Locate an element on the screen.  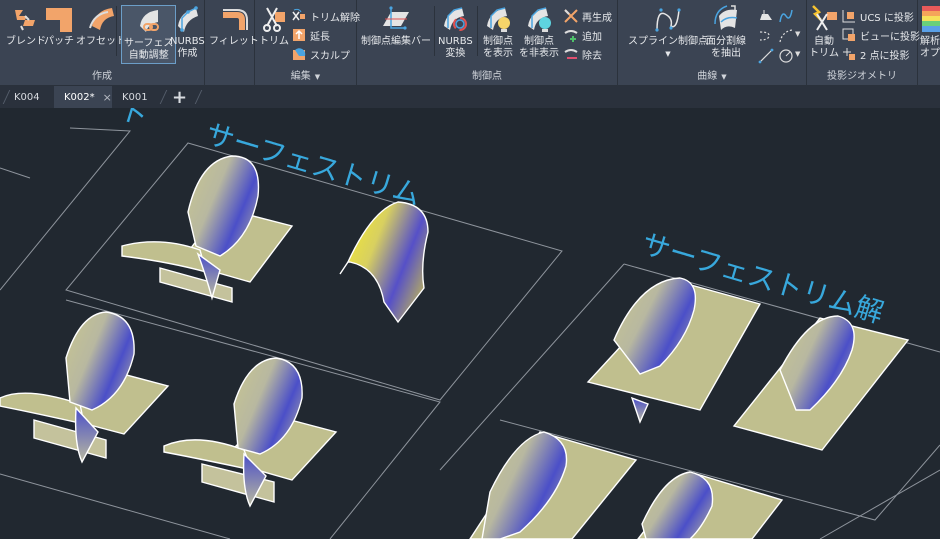
fillet-label: フィレット is located at coordinates (234, 41).